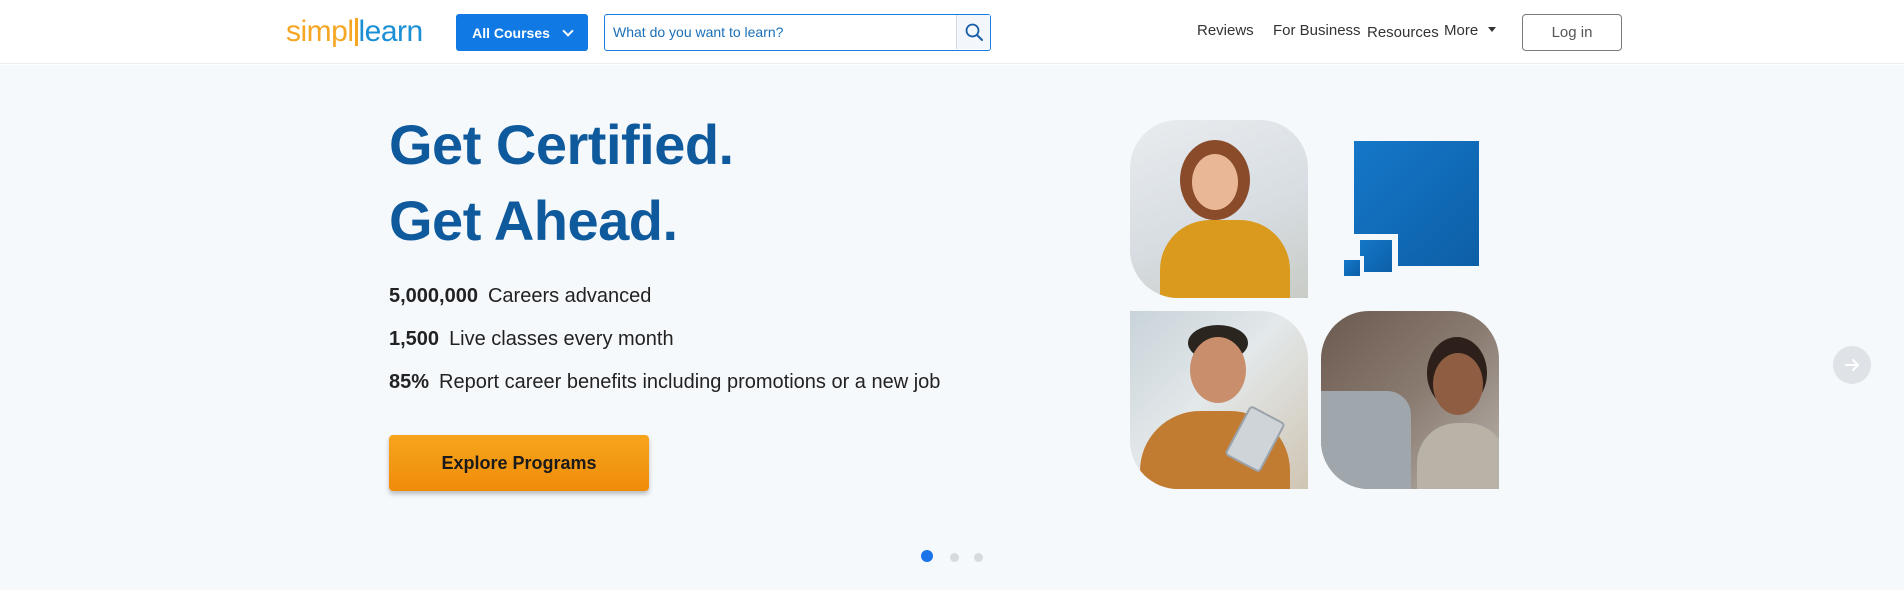 Image resolution: width=1904 pixels, height=590 pixels. I want to click on arrow-right-icon, so click(1852, 365).